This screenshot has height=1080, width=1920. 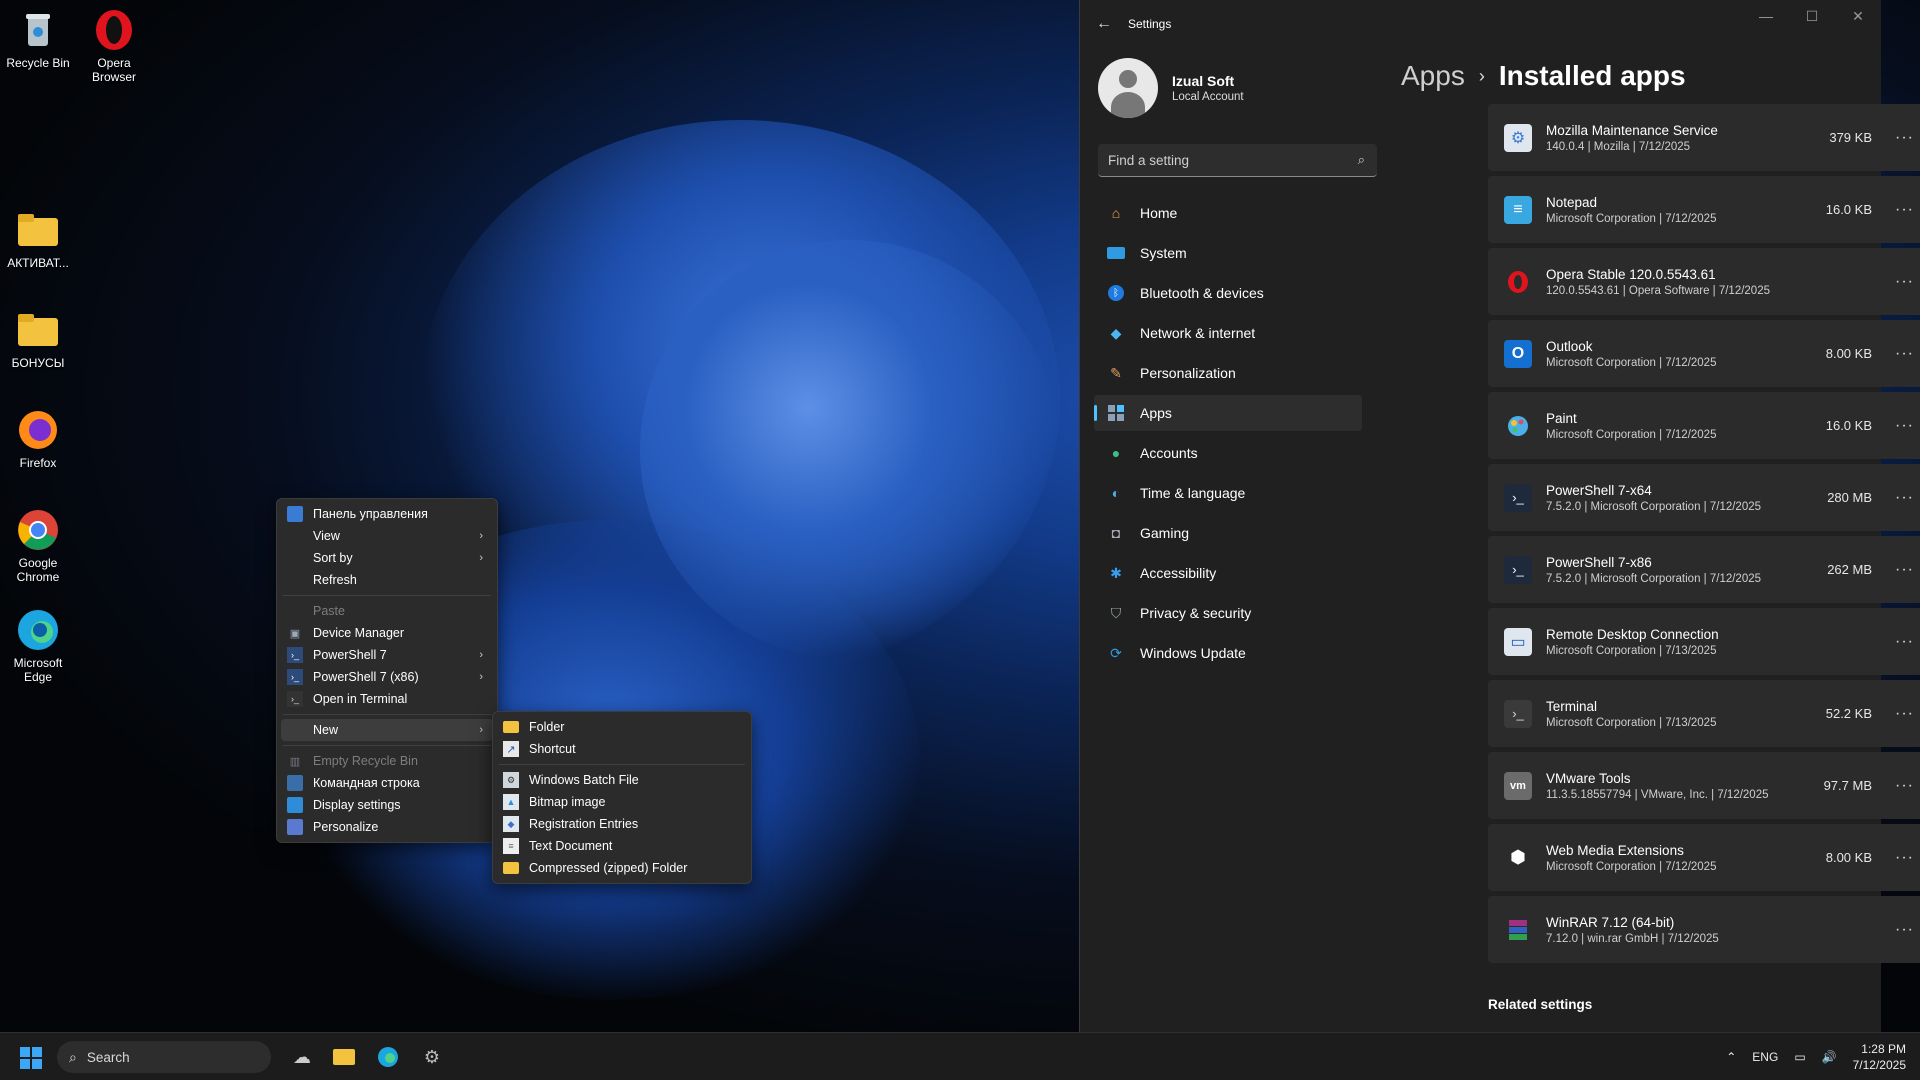 I want to click on submenu-item-bitmap-image: ▲ Bitmap image, so click(x=622, y=802).